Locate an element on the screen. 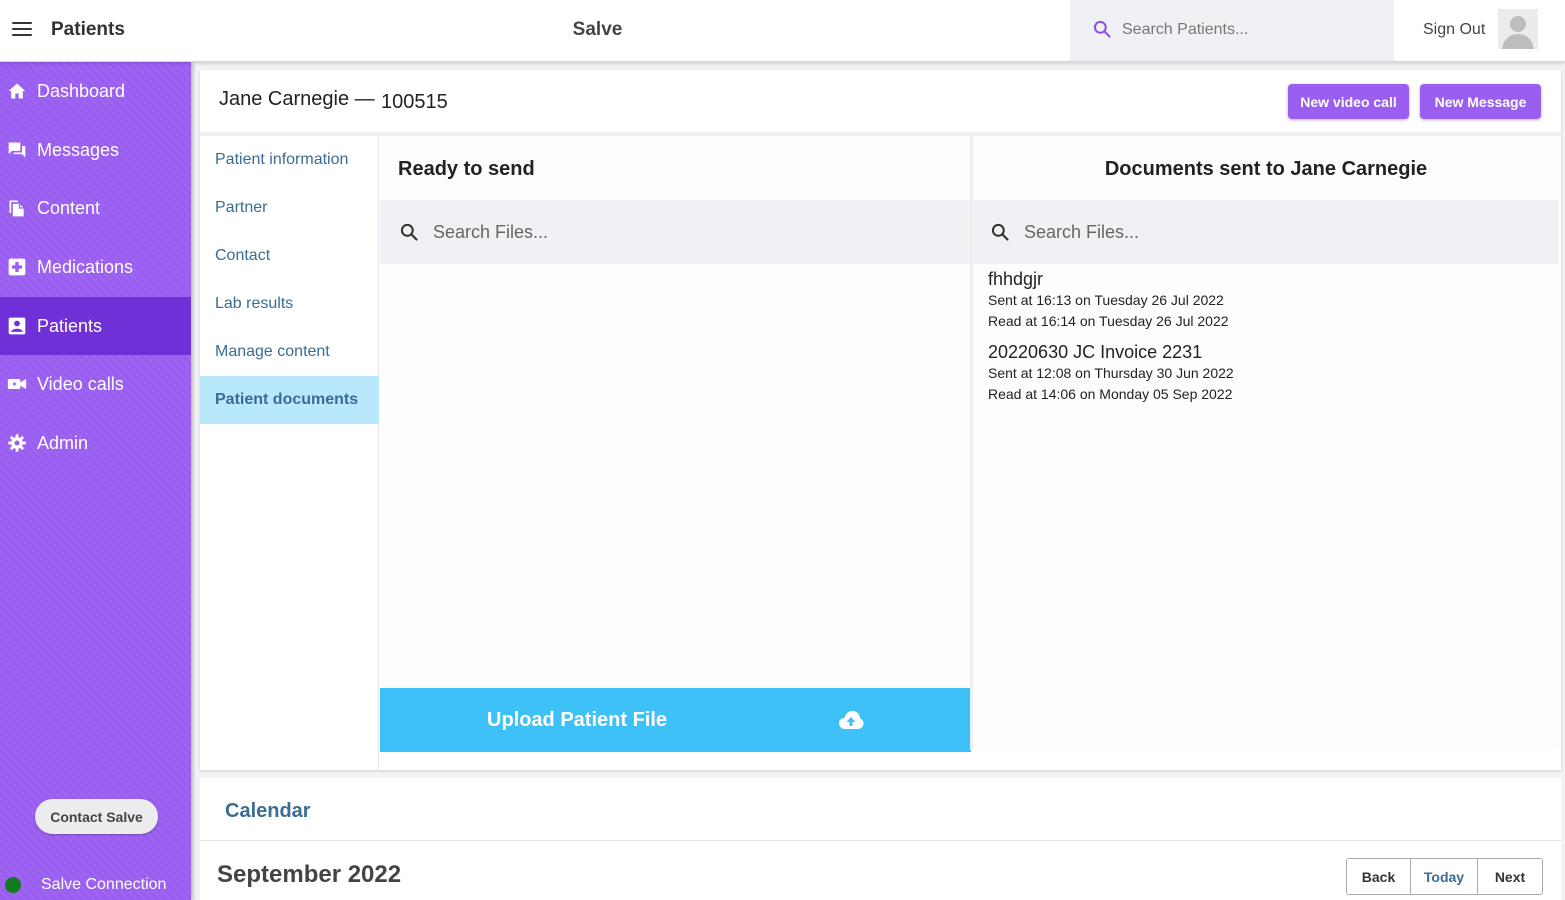 This screenshot has width=1565, height=900. video-camera-icon is located at coordinates (17, 384).